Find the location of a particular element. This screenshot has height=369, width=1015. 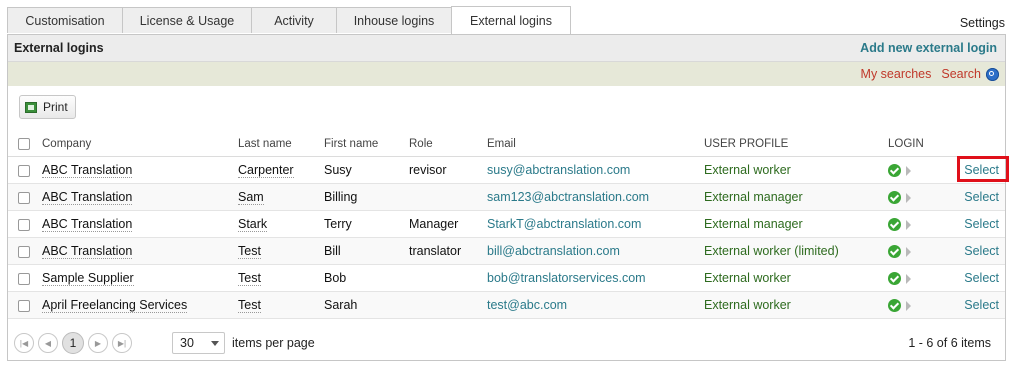

col-user-profile: USER PROFILE is located at coordinates (796, 144).